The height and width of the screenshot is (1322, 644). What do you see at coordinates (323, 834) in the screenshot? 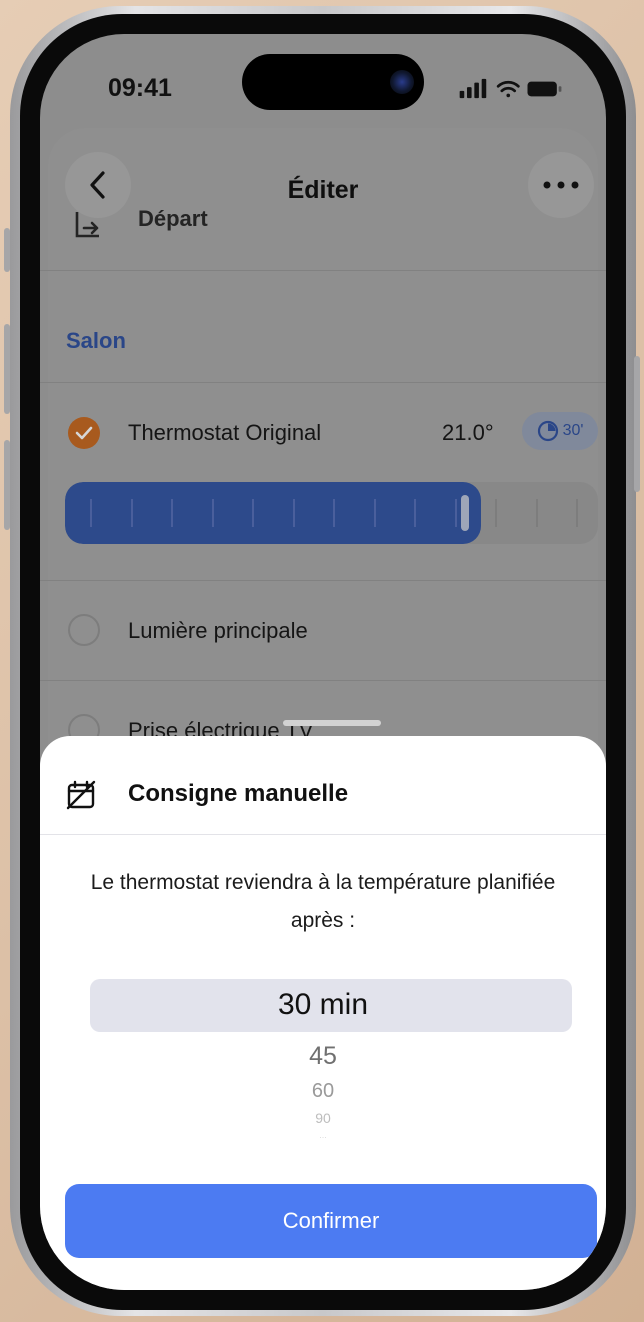
I see `sheet-divider` at bounding box center [323, 834].